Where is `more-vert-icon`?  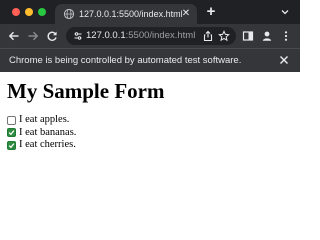
more-vert-icon is located at coordinates (286, 36).